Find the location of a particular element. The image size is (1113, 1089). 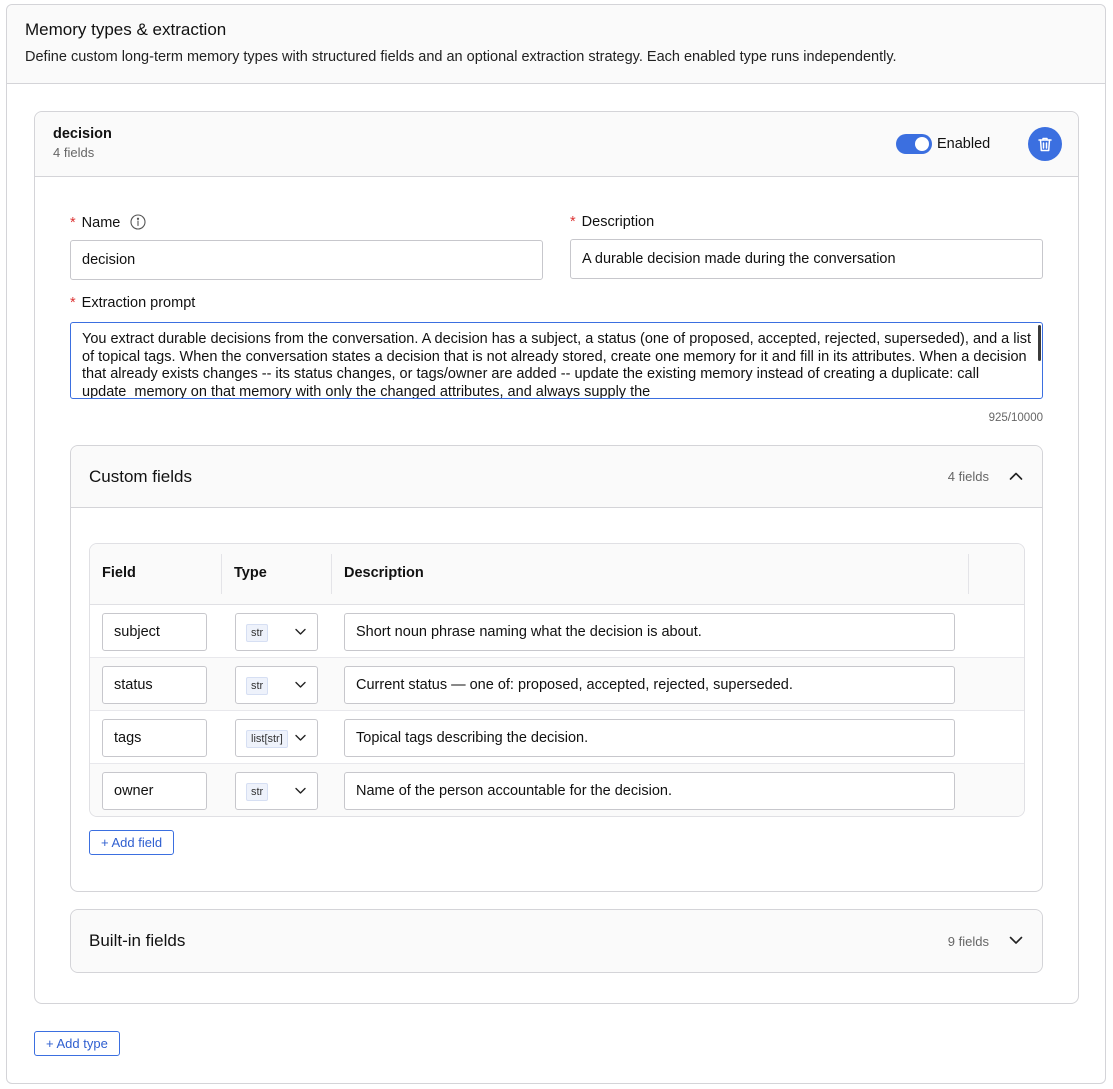

field-type-select: list[str] is located at coordinates (276, 738).